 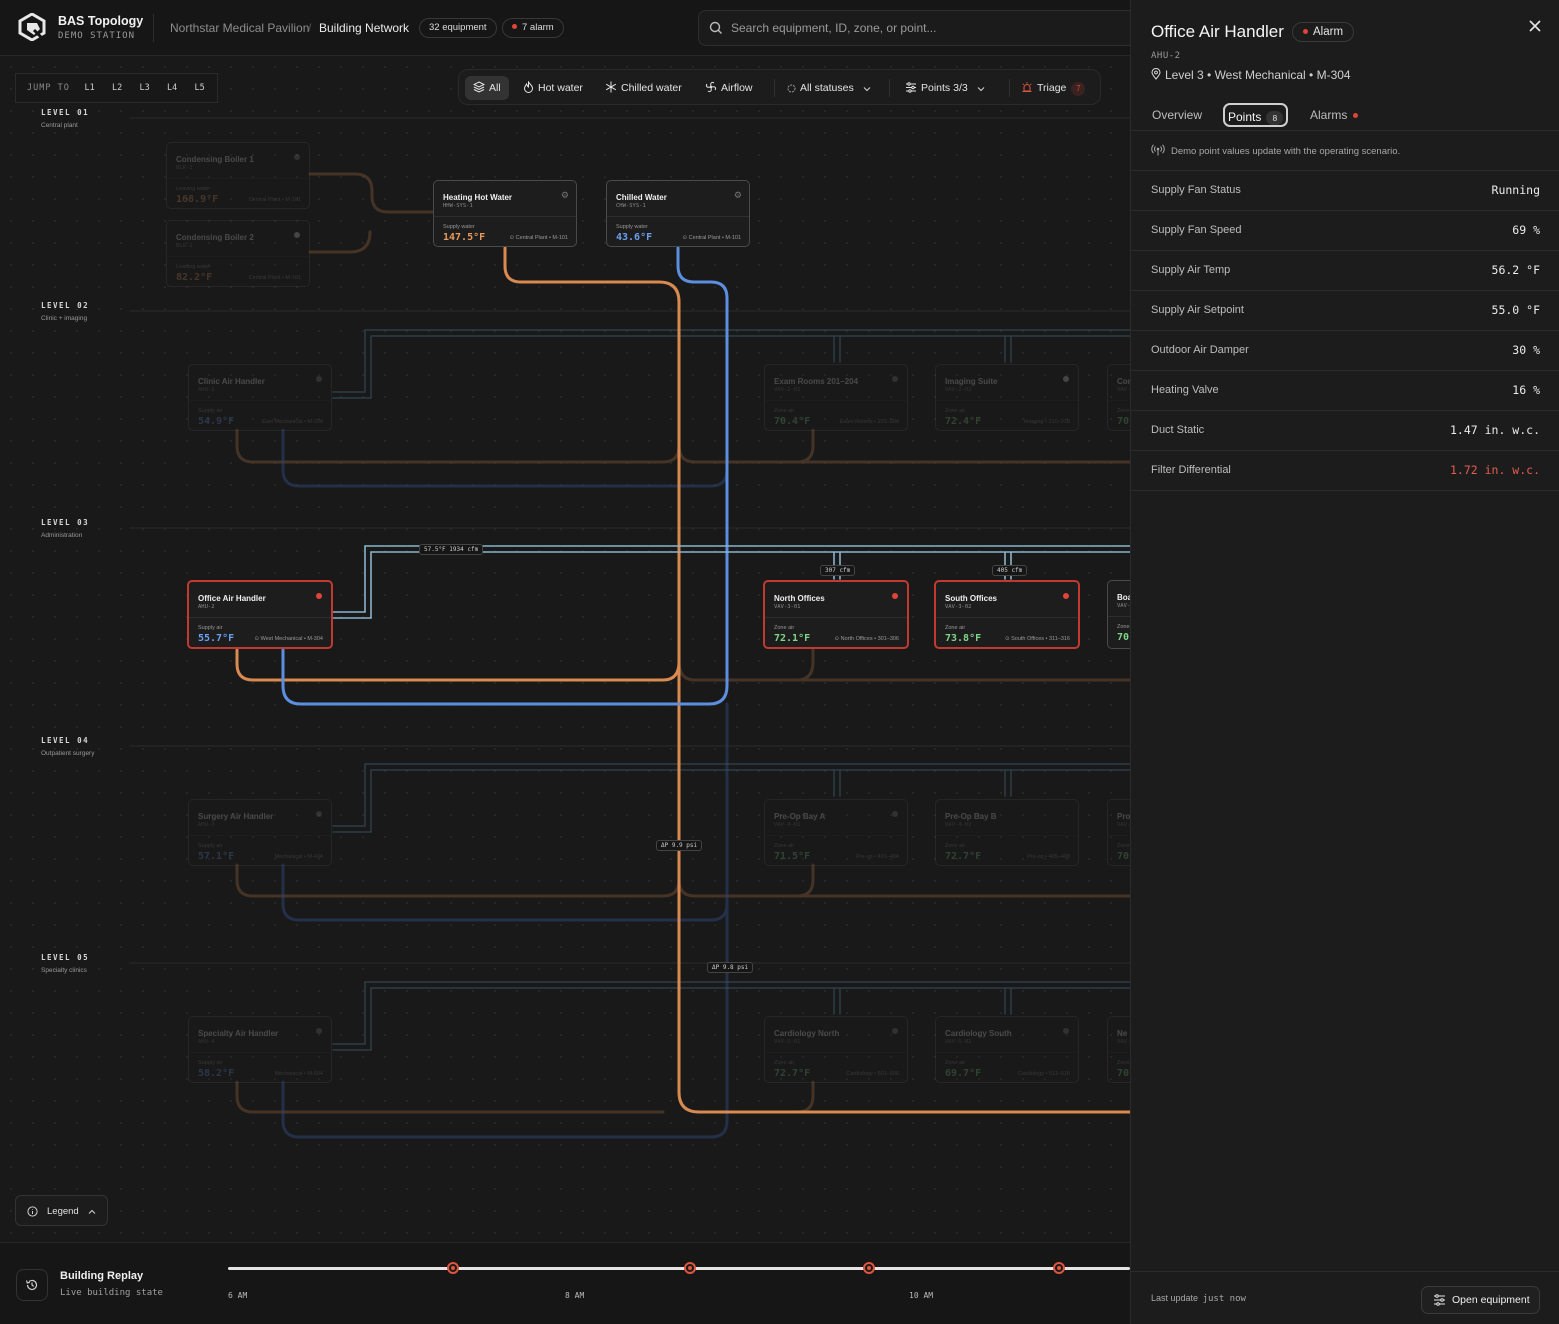 What do you see at coordinates (101, 21) in the screenshot?
I see `app-title: BAS Topology` at bounding box center [101, 21].